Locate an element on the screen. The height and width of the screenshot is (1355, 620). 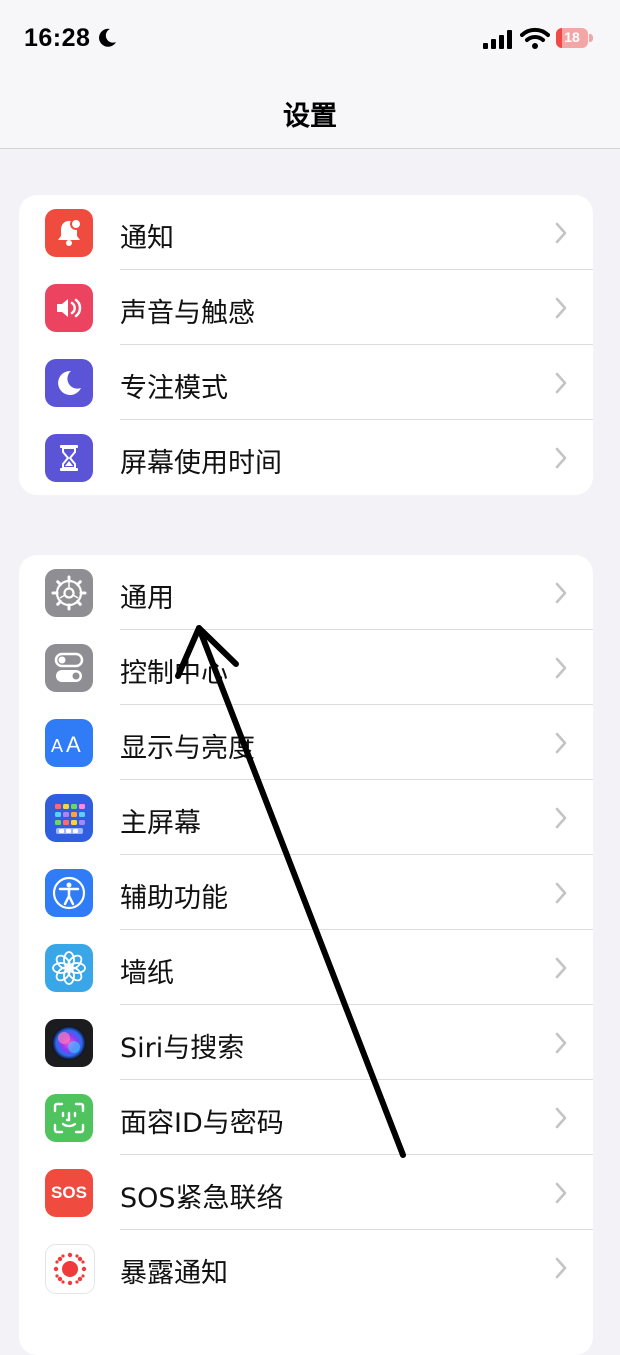
settings-row-toggles: 控制中心 is located at coordinates (306, 667).